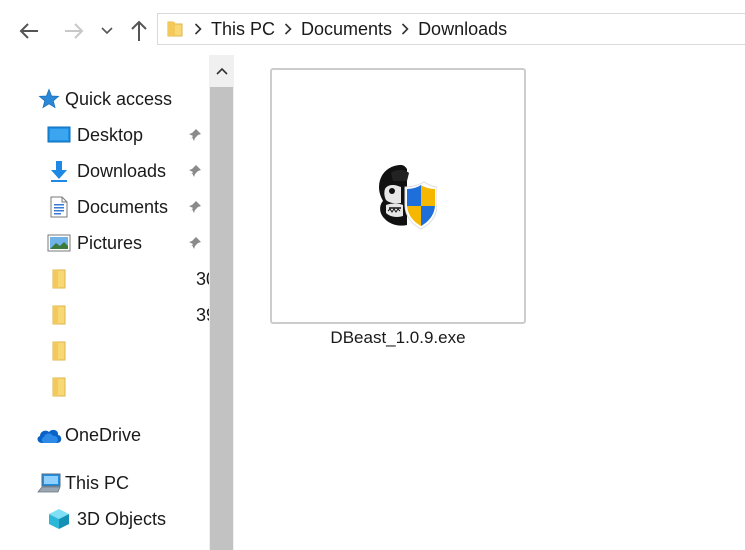 The image size is (745, 550). I want to click on arrow-up-icon, so click(139, 30).